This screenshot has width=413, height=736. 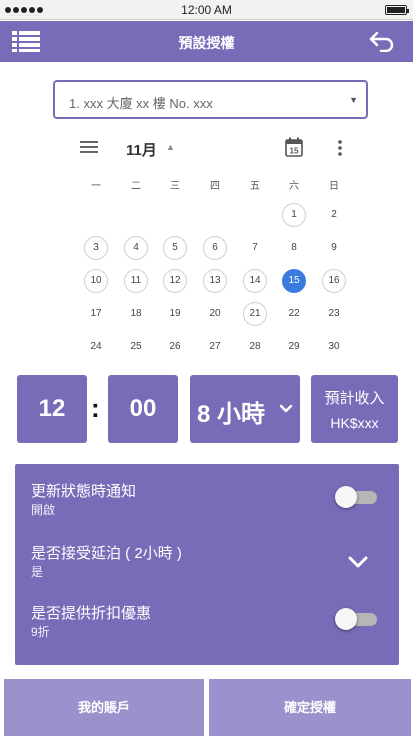 What do you see at coordinates (255, 314) in the screenshot?
I see `calendar-day: 21` at bounding box center [255, 314].